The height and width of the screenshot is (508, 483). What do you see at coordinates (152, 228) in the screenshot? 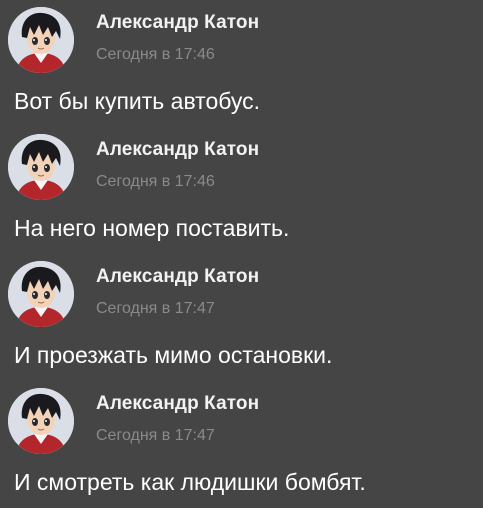
I see `message-text: На него номер поставить.` at bounding box center [152, 228].